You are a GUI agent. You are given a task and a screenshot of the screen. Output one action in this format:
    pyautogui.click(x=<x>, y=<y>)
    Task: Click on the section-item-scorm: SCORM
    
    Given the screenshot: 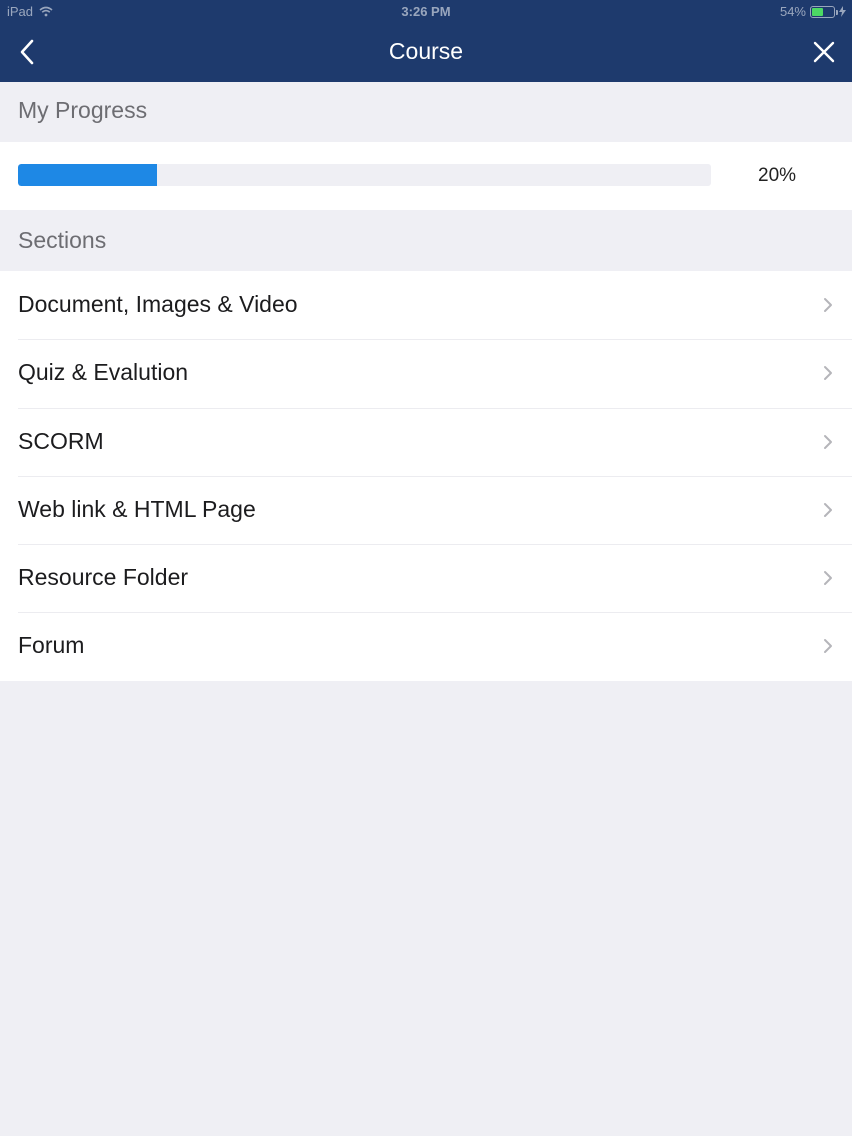 What is the action you would take?
    pyautogui.click(x=426, y=441)
    